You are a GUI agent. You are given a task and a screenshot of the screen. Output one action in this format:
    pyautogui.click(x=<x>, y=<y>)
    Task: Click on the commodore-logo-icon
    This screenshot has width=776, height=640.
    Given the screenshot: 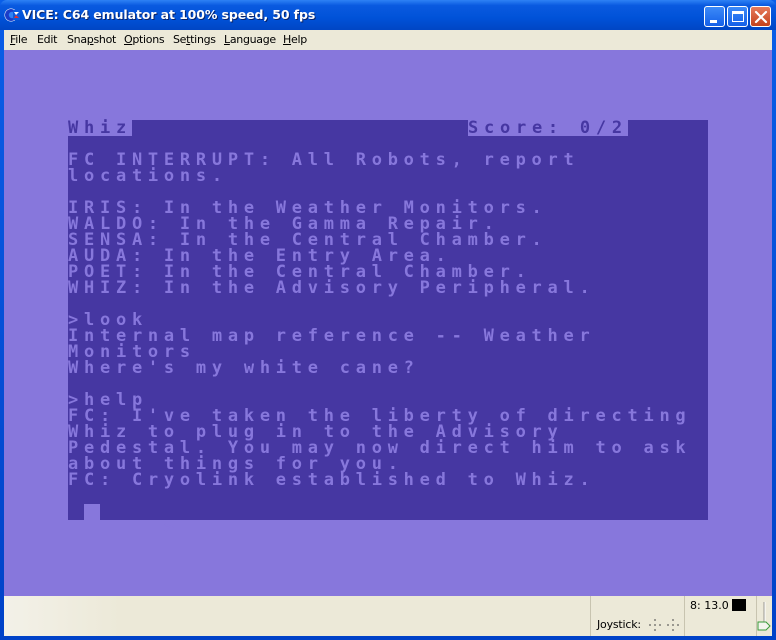 What is the action you would take?
    pyautogui.click(x=12, y=15)
    